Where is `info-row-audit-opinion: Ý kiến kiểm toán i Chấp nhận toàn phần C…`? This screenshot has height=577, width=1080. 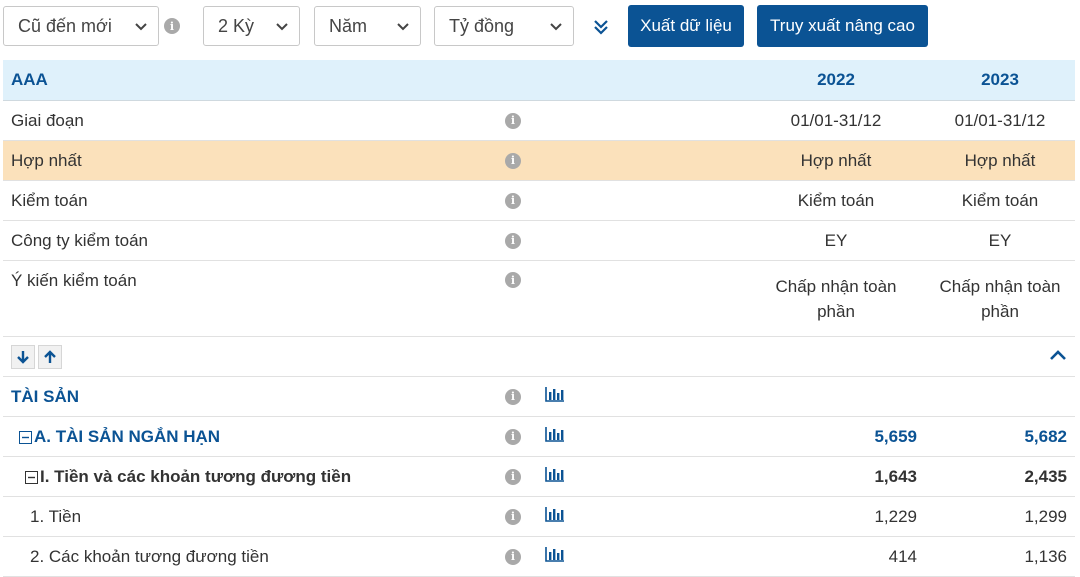
info-row-audit-opinion: Ý kiến kiểm toán i Chấp nhận toàn phần C… is located at coordinates (539, 298).